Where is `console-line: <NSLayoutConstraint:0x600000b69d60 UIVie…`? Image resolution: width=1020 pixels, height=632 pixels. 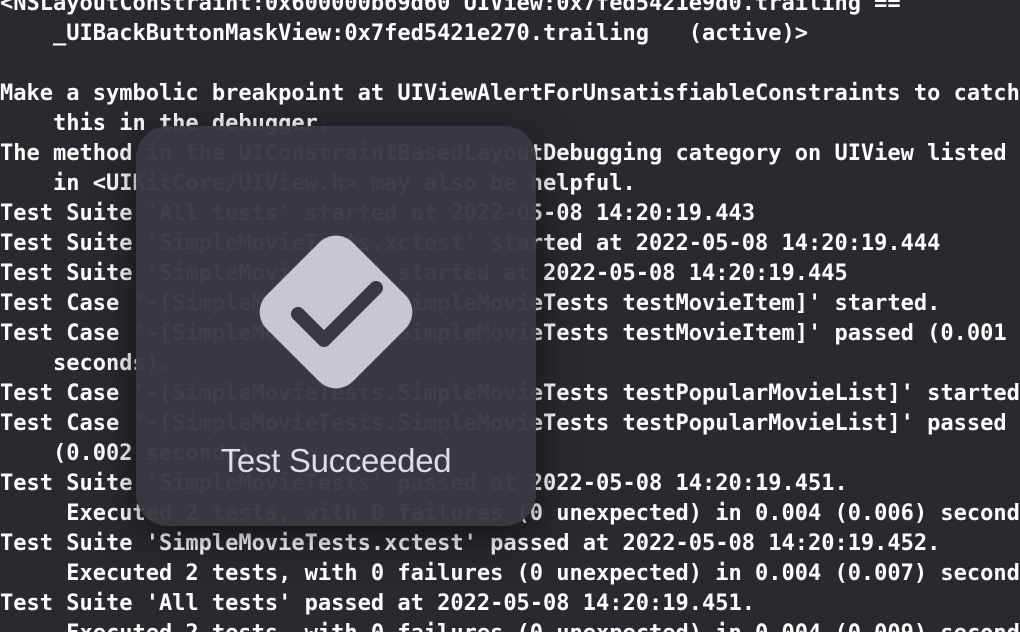 console-line: <NSLayoutConstraint:0x600000b69d60 UIVie… is located at coordinates (450, 8).